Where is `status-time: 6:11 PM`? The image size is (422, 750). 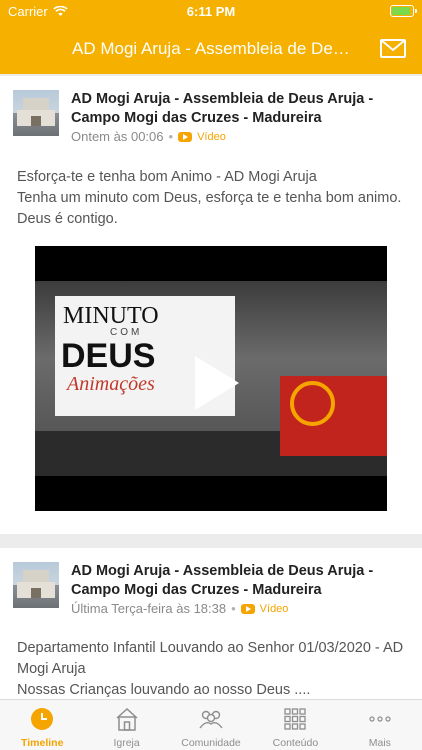 status-time: 6:11 PM is located at coordinates (211, 11).